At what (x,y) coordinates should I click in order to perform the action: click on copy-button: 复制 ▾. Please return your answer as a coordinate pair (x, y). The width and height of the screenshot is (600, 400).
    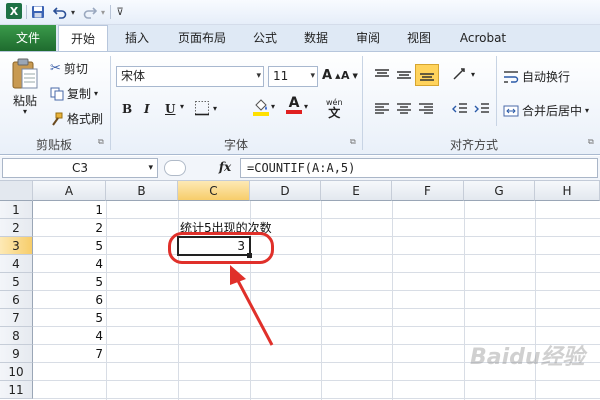
    Looking at the image, I should click on (74, 93).